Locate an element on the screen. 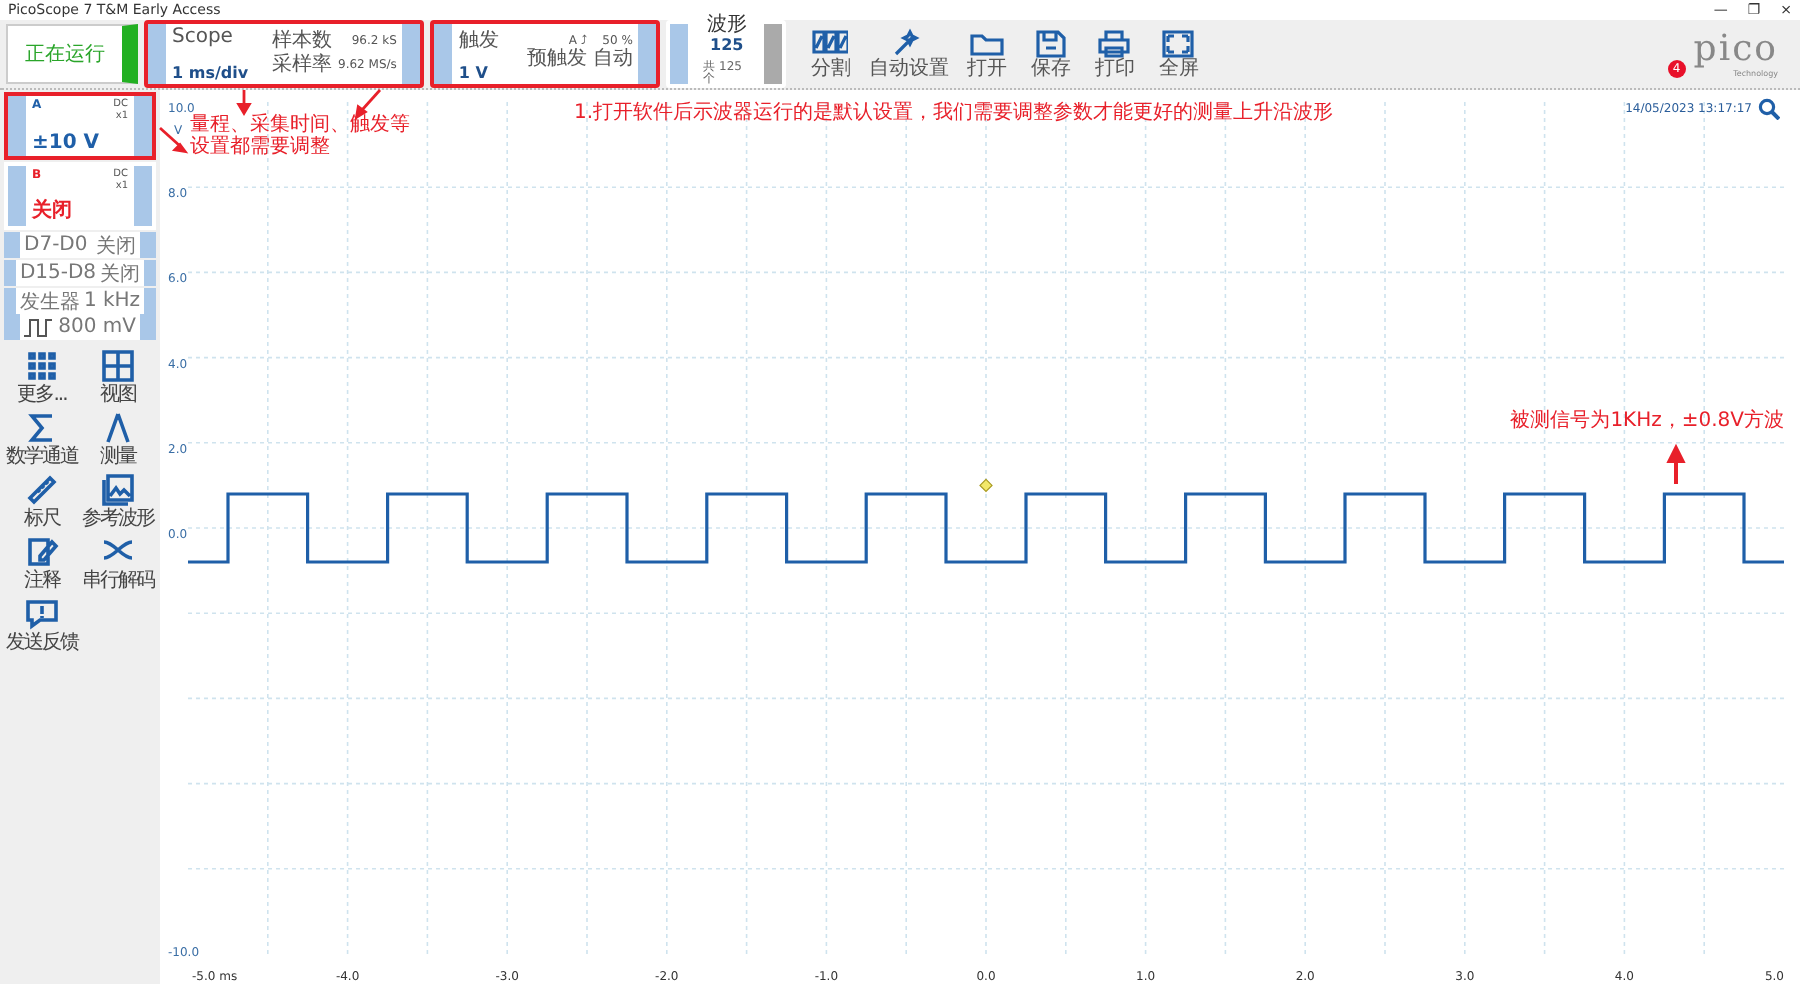 This screenshot has height=984, width=1800. tool-button: 标尺 is located at coordinates (42, 501).